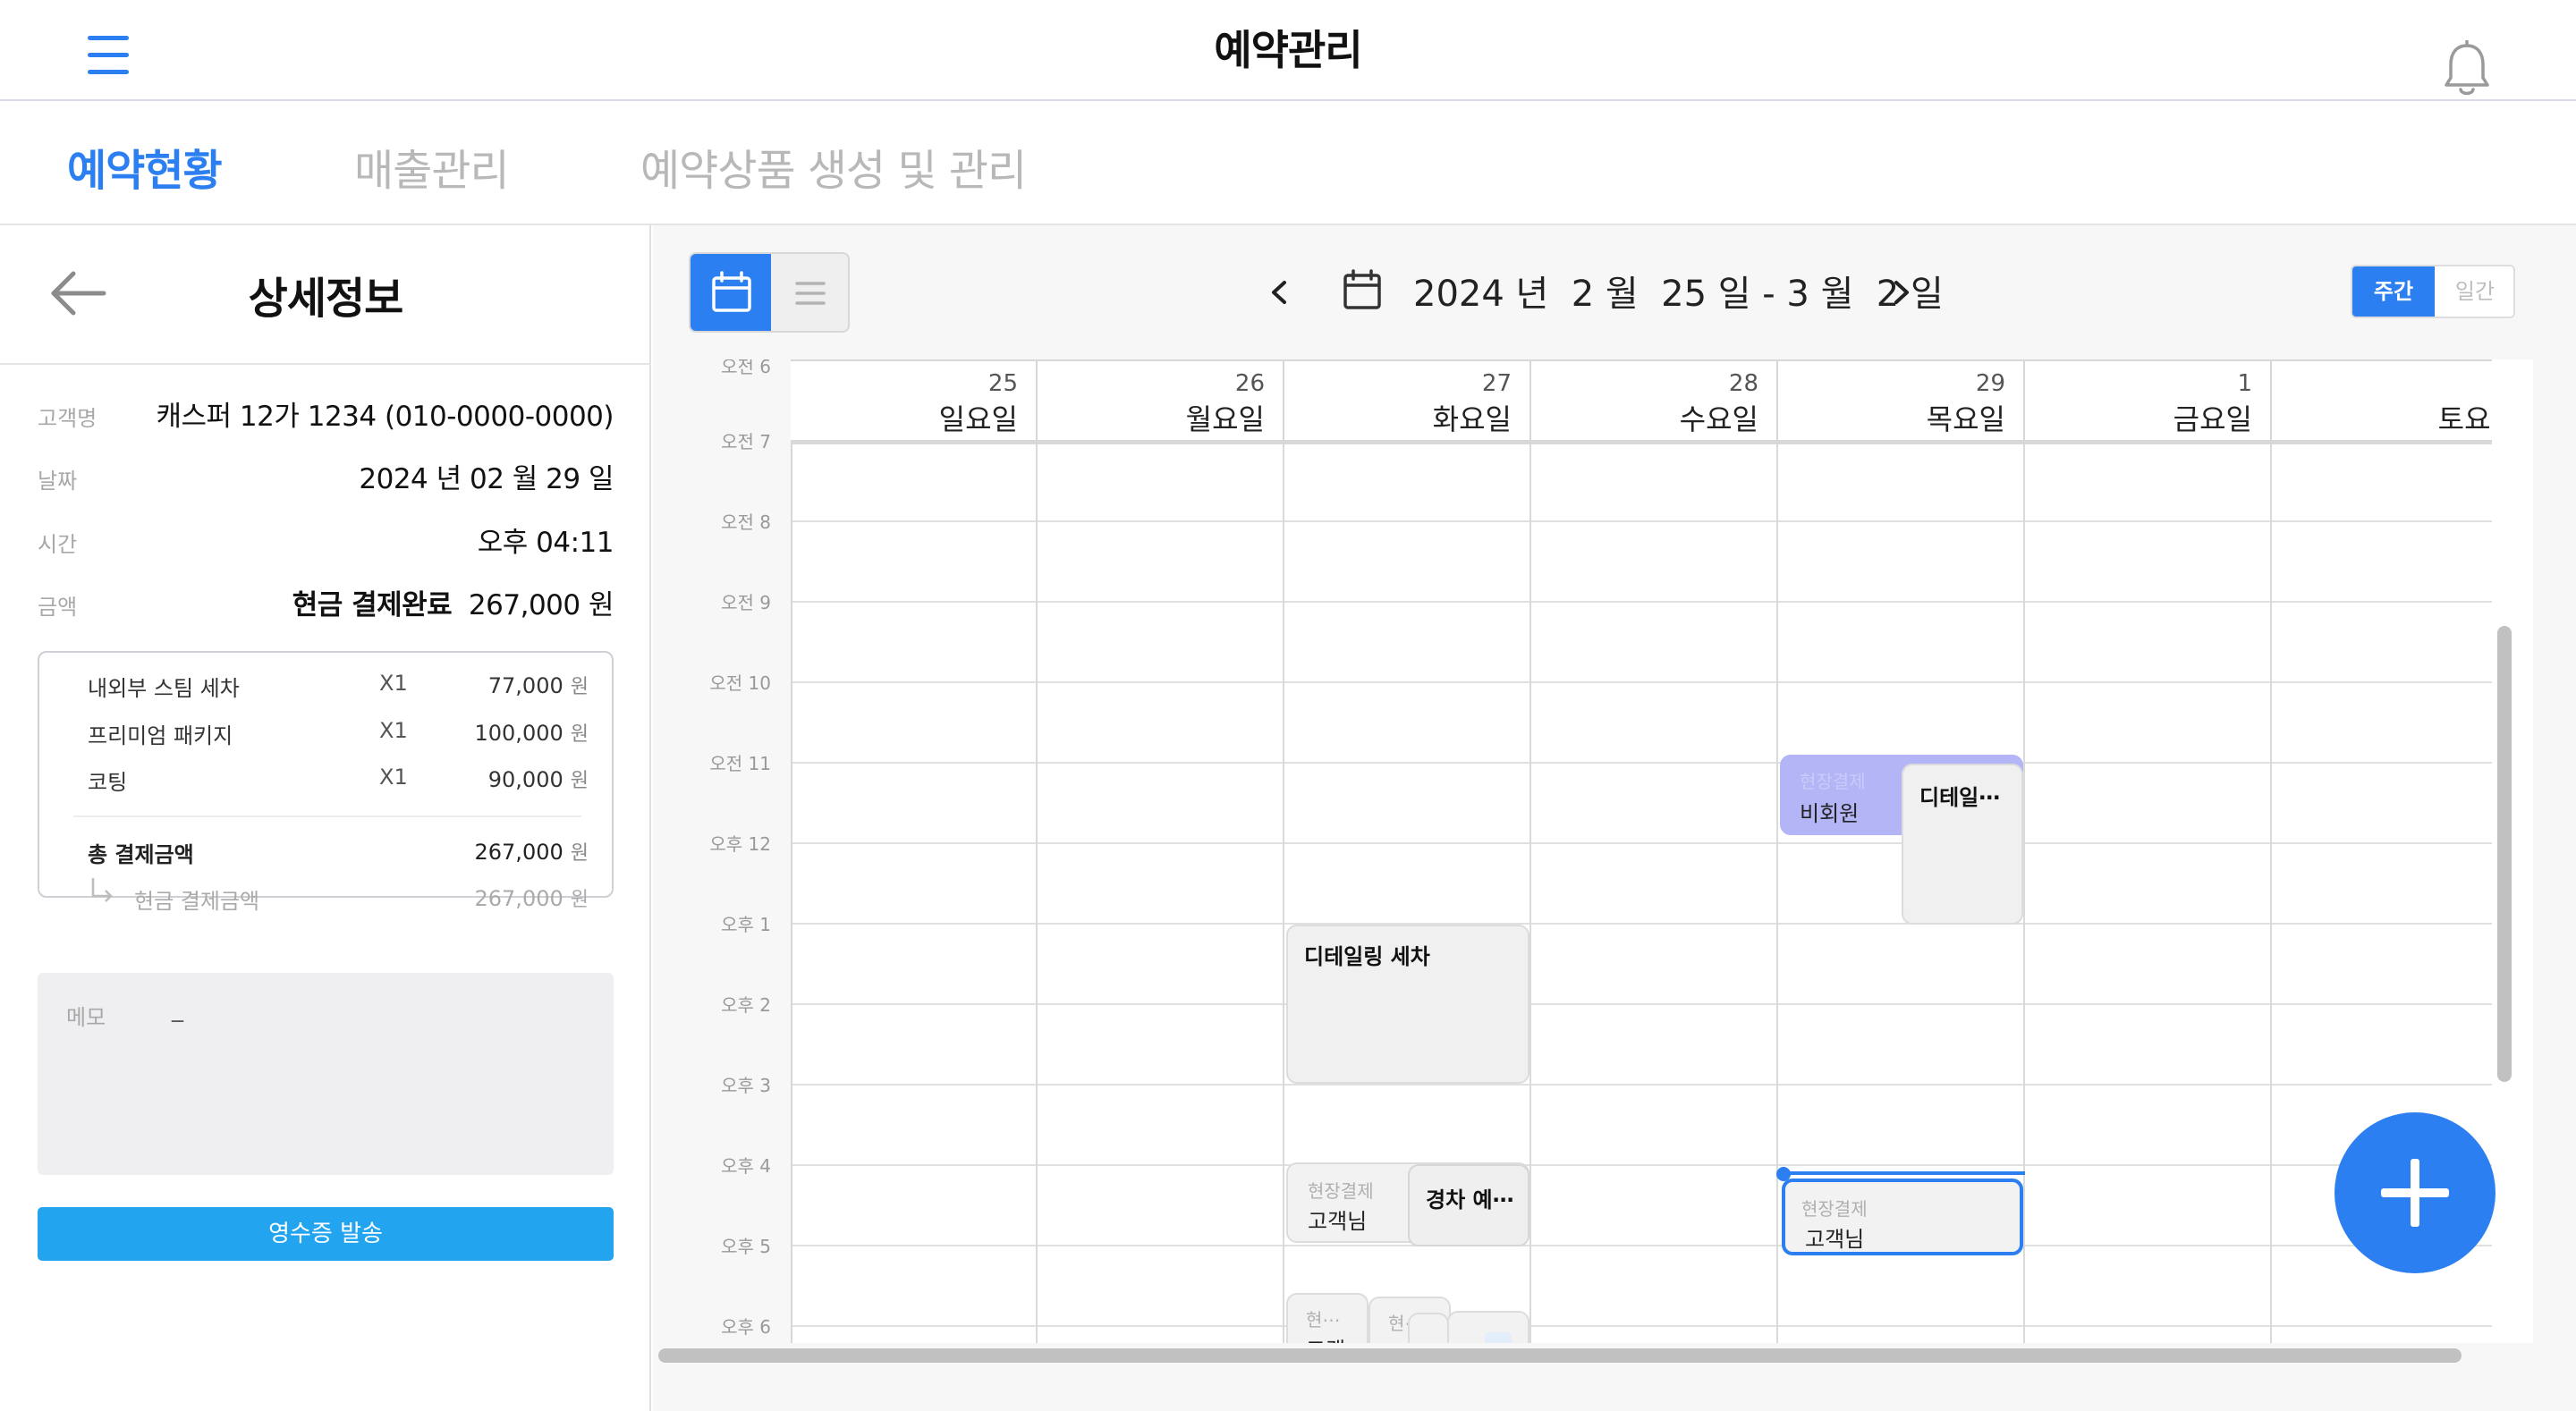 The image size is (2576, 1411). What do you see at coordinates (2393, 292) in the screenshot?
I see `week-mode-button: 주간` at bounding box center [2393, 292].